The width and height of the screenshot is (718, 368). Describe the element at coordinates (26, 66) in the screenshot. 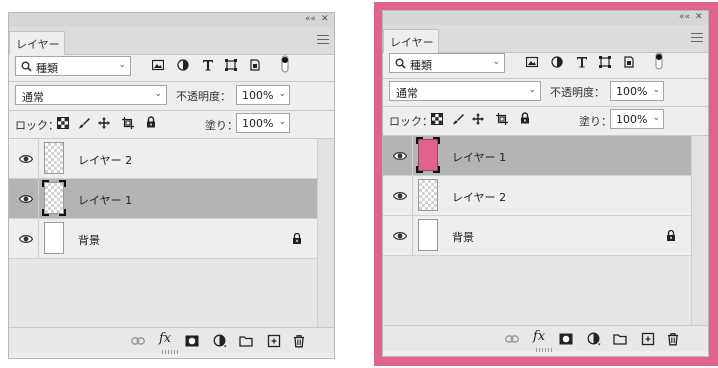

I see `search-icon` at that location.